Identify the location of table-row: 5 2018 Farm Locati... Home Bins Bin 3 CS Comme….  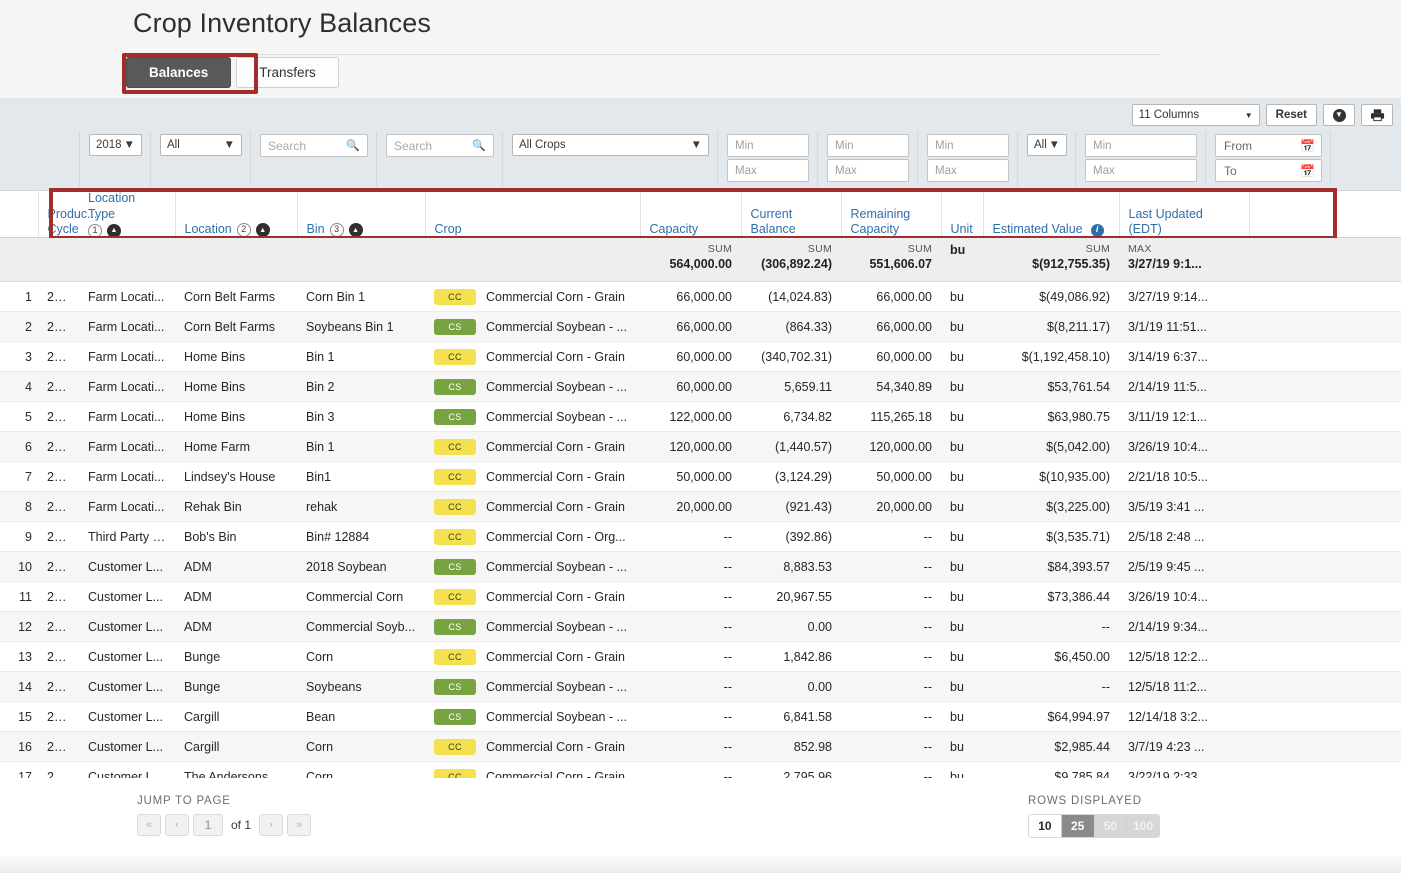
(700, 416).